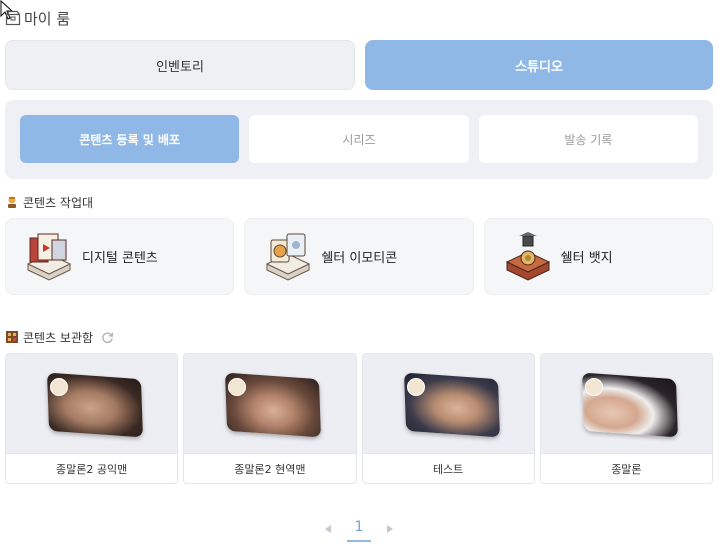 The height and width of the screenshot is (550, 718). I want to click on page-title: 마이 룸, so click(47, 18).